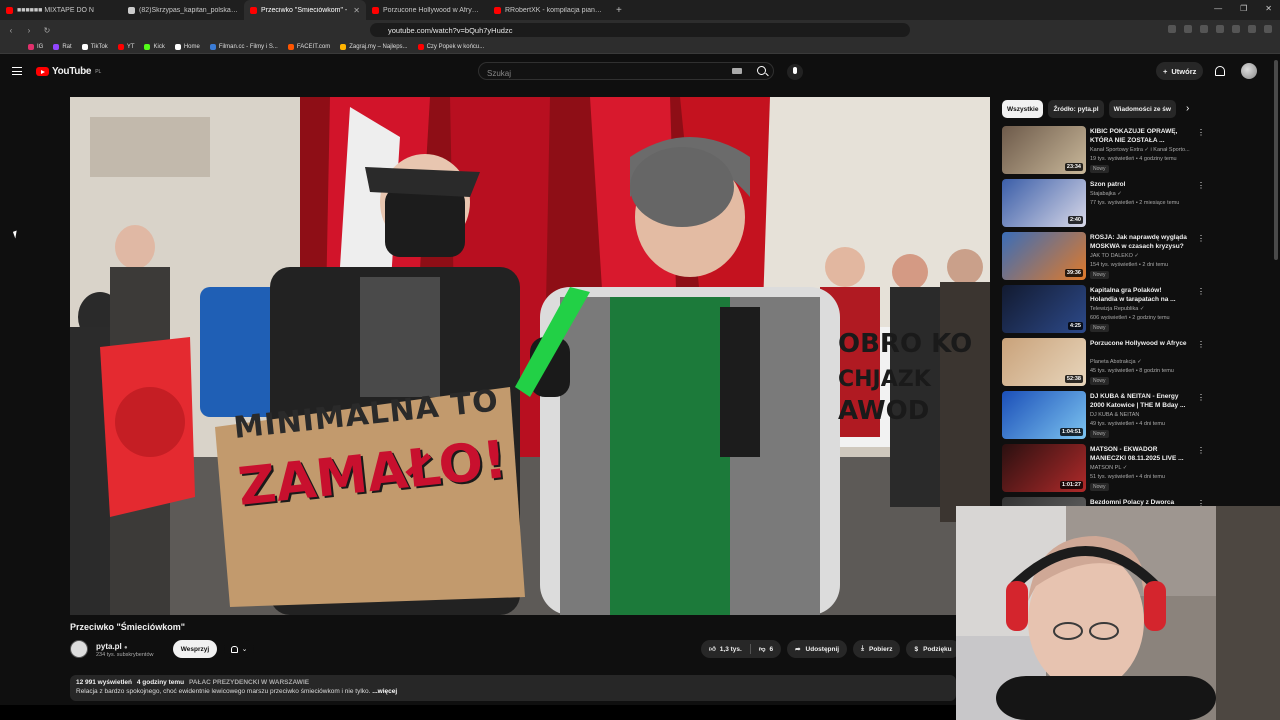 The image size is (1280, 720). Describe the element at coordinates (234, 649) in the screenshot. I see `bell-icon` at that location.